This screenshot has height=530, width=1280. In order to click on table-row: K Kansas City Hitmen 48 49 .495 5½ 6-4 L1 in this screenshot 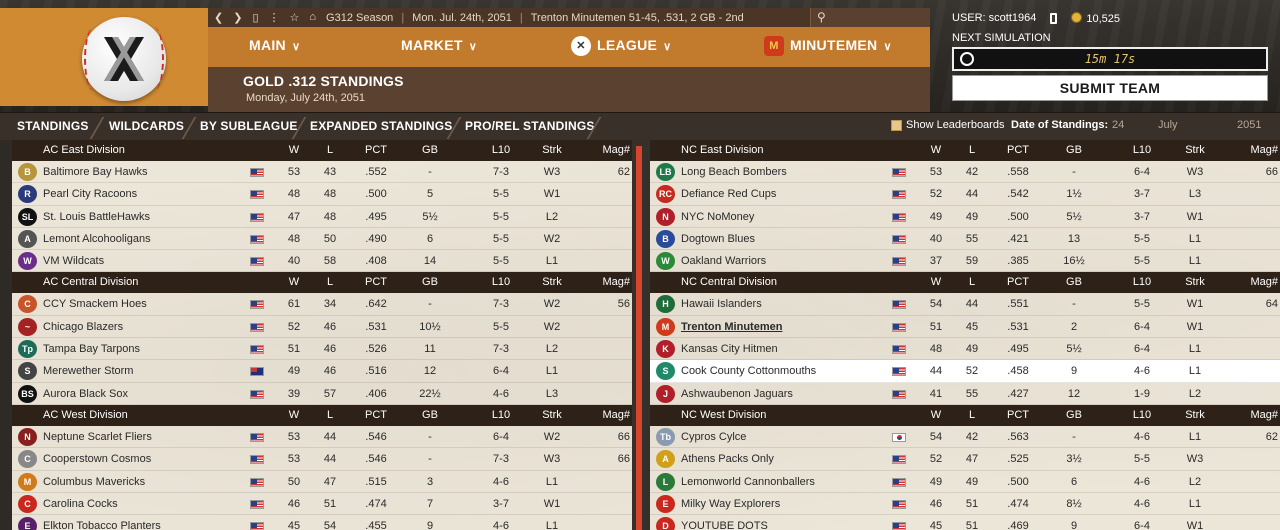, I will do `click(965, 349)`.